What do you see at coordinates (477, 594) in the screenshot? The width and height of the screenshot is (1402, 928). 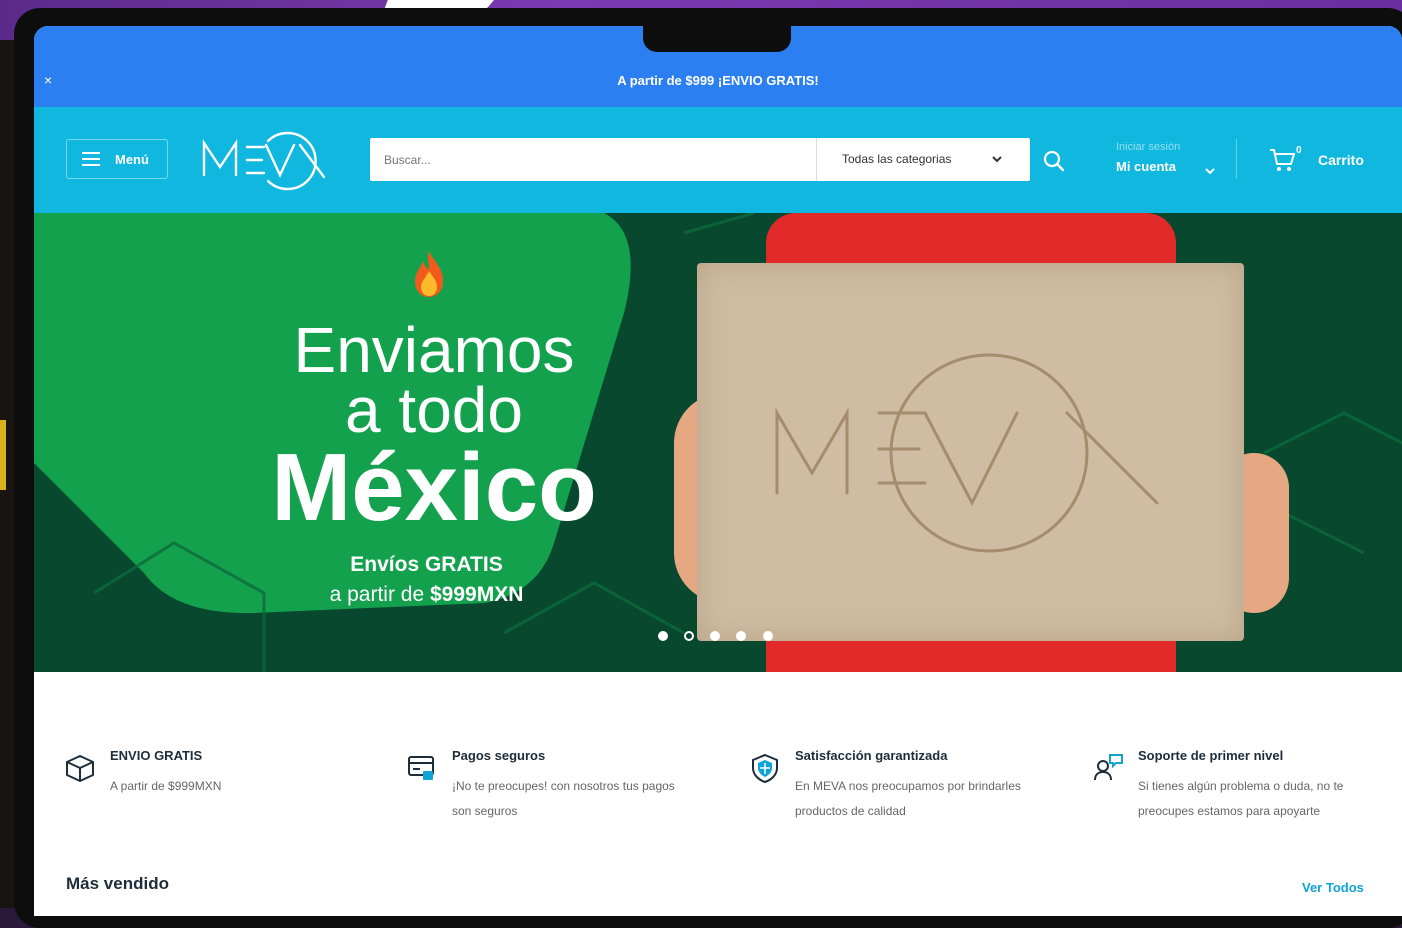 I see `hero-subtitle-amount: $999MXN` at bounding box center [477, 594].